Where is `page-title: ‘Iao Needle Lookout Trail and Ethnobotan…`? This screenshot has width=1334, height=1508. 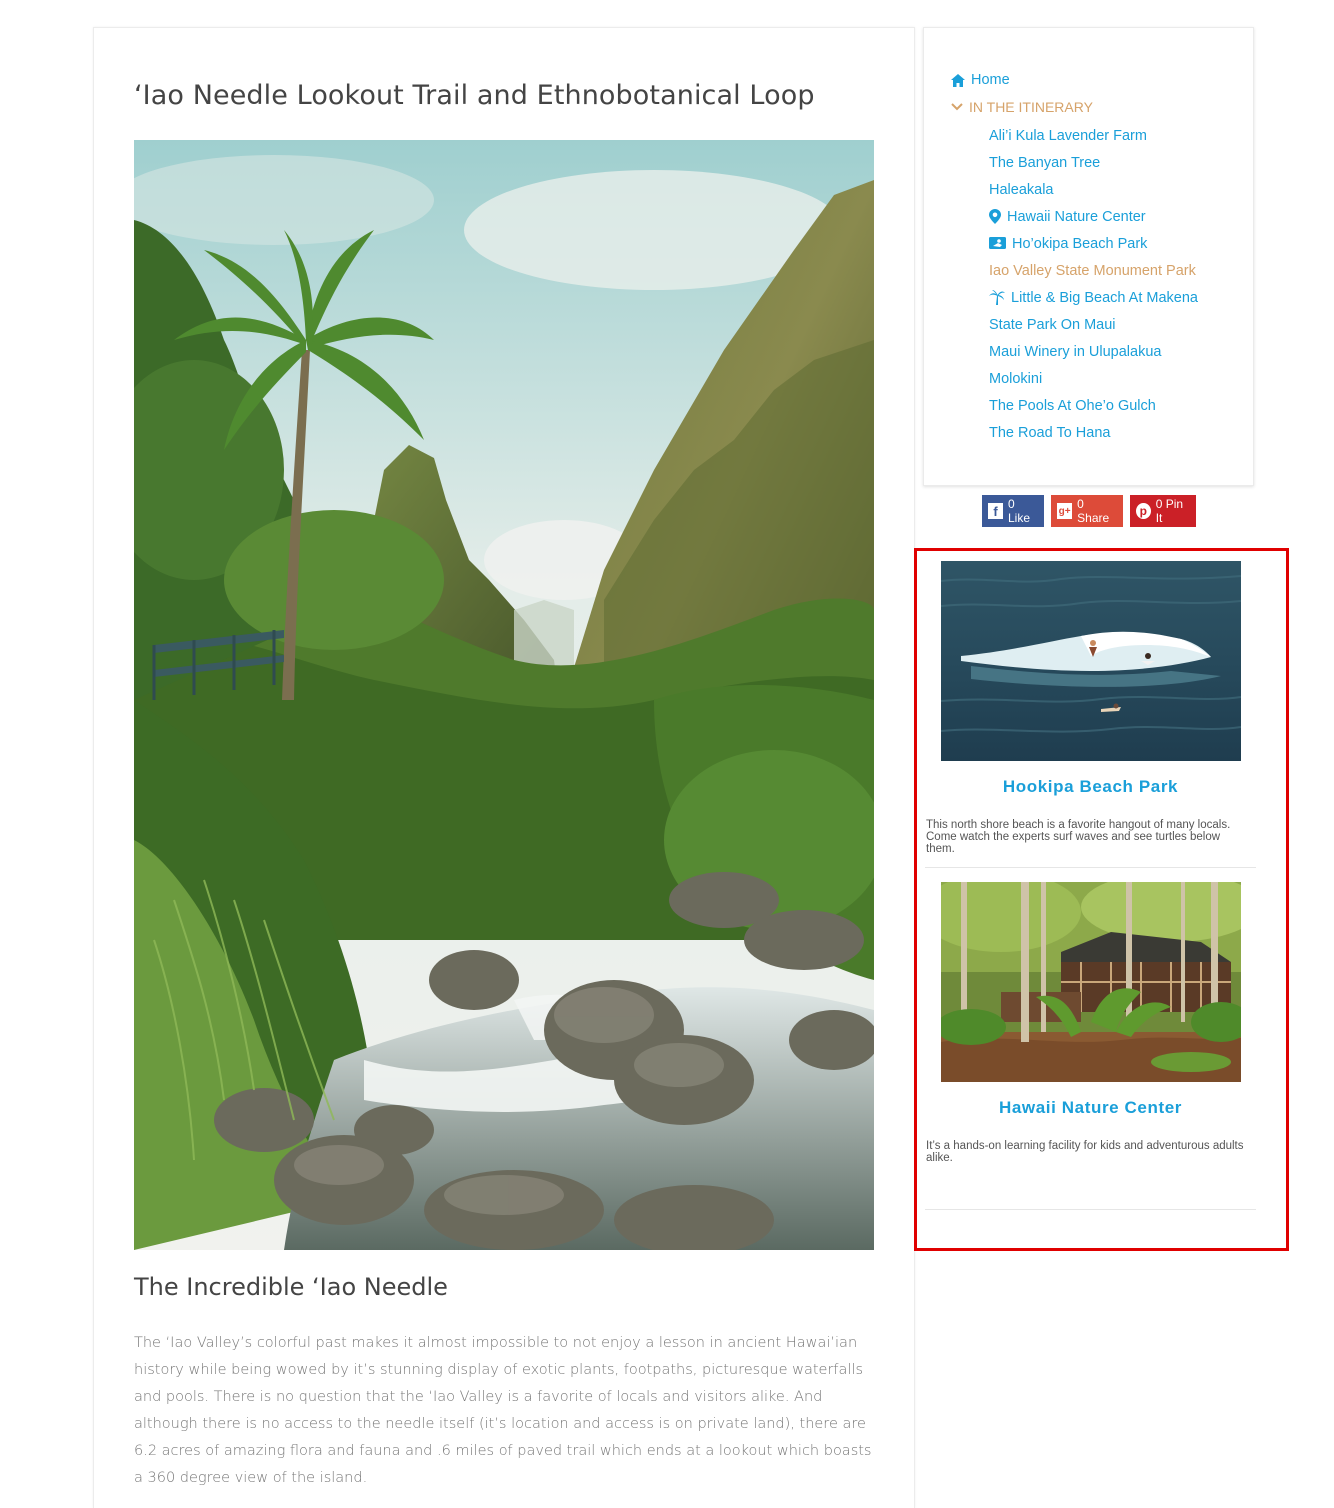
page-title: ‘Iao Needle Lookout Trail and Ethnobotan… is located at coordinates (474, 95).